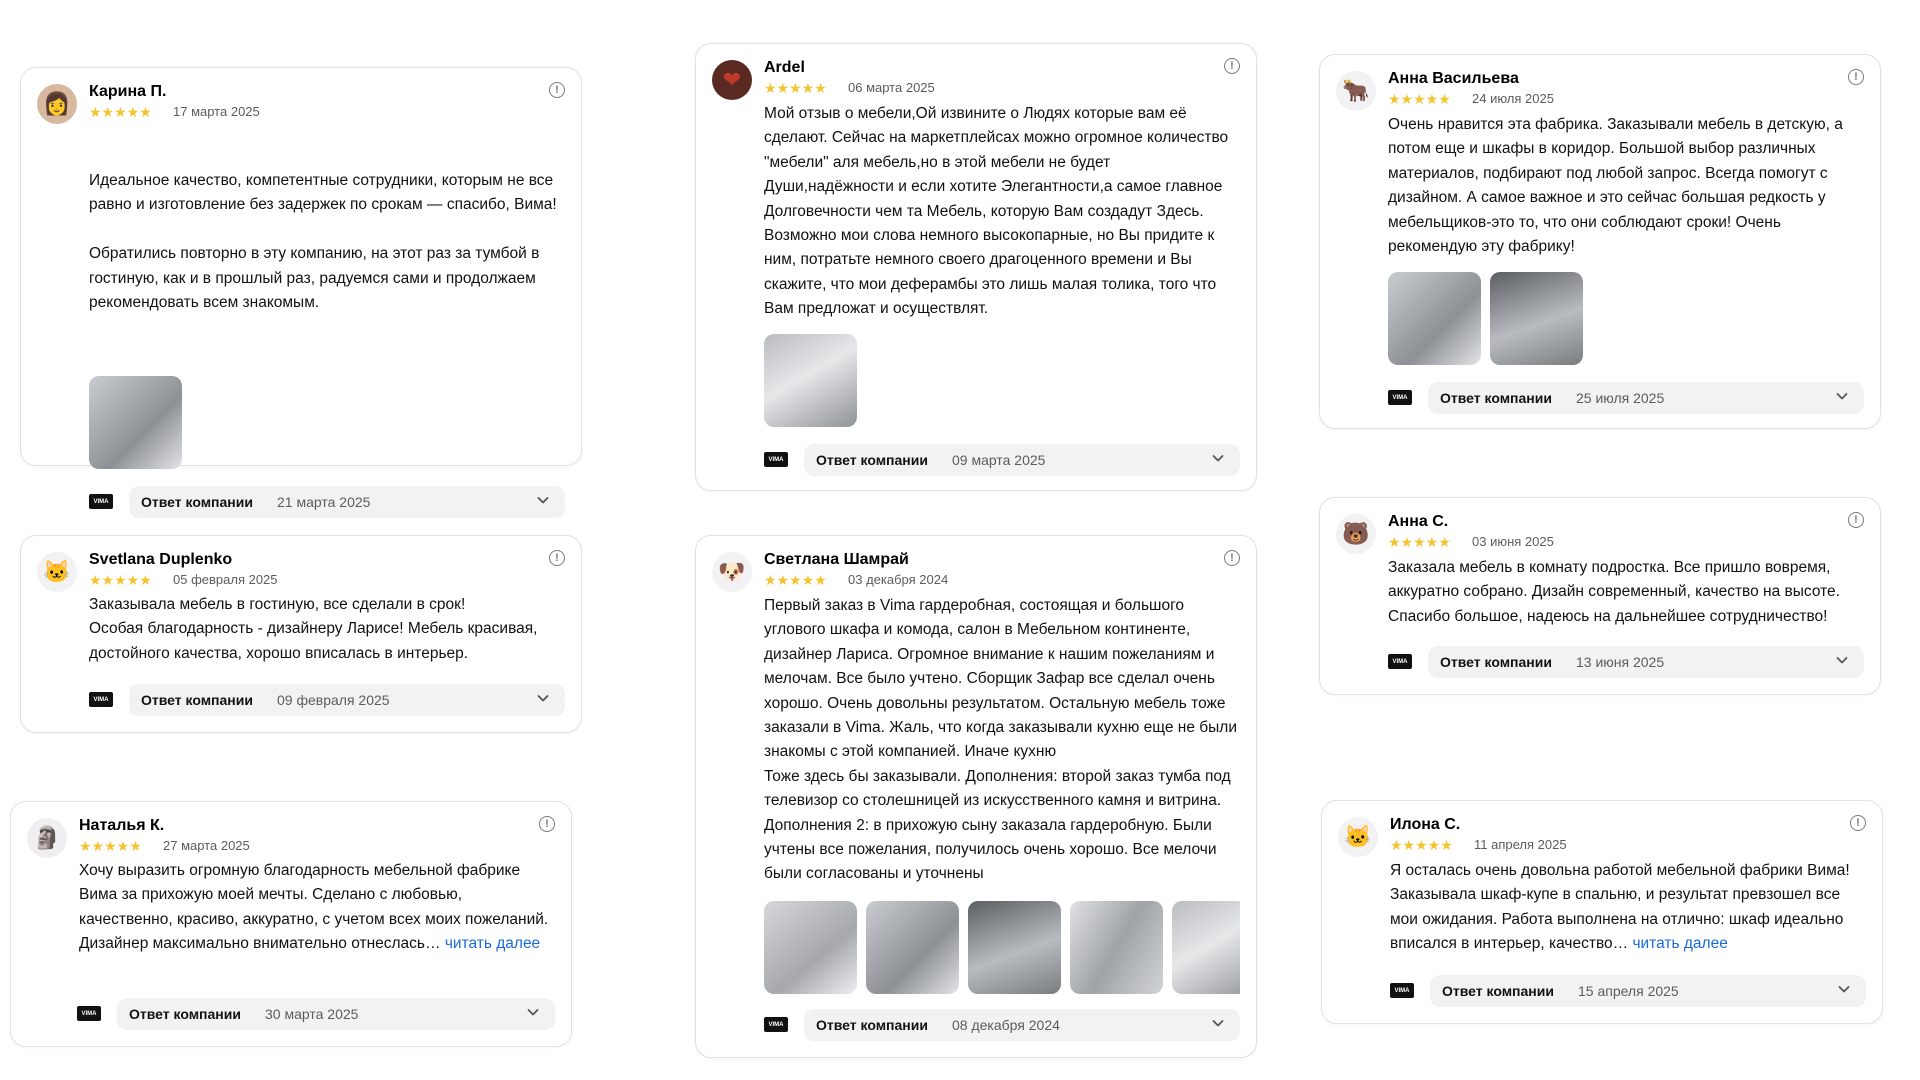 Image resolution: width=1920 pixels, height=1080 pixels. Describe the element at coordinates (57, 104) in the screenshot. I see `avatar: 👩` at that location.